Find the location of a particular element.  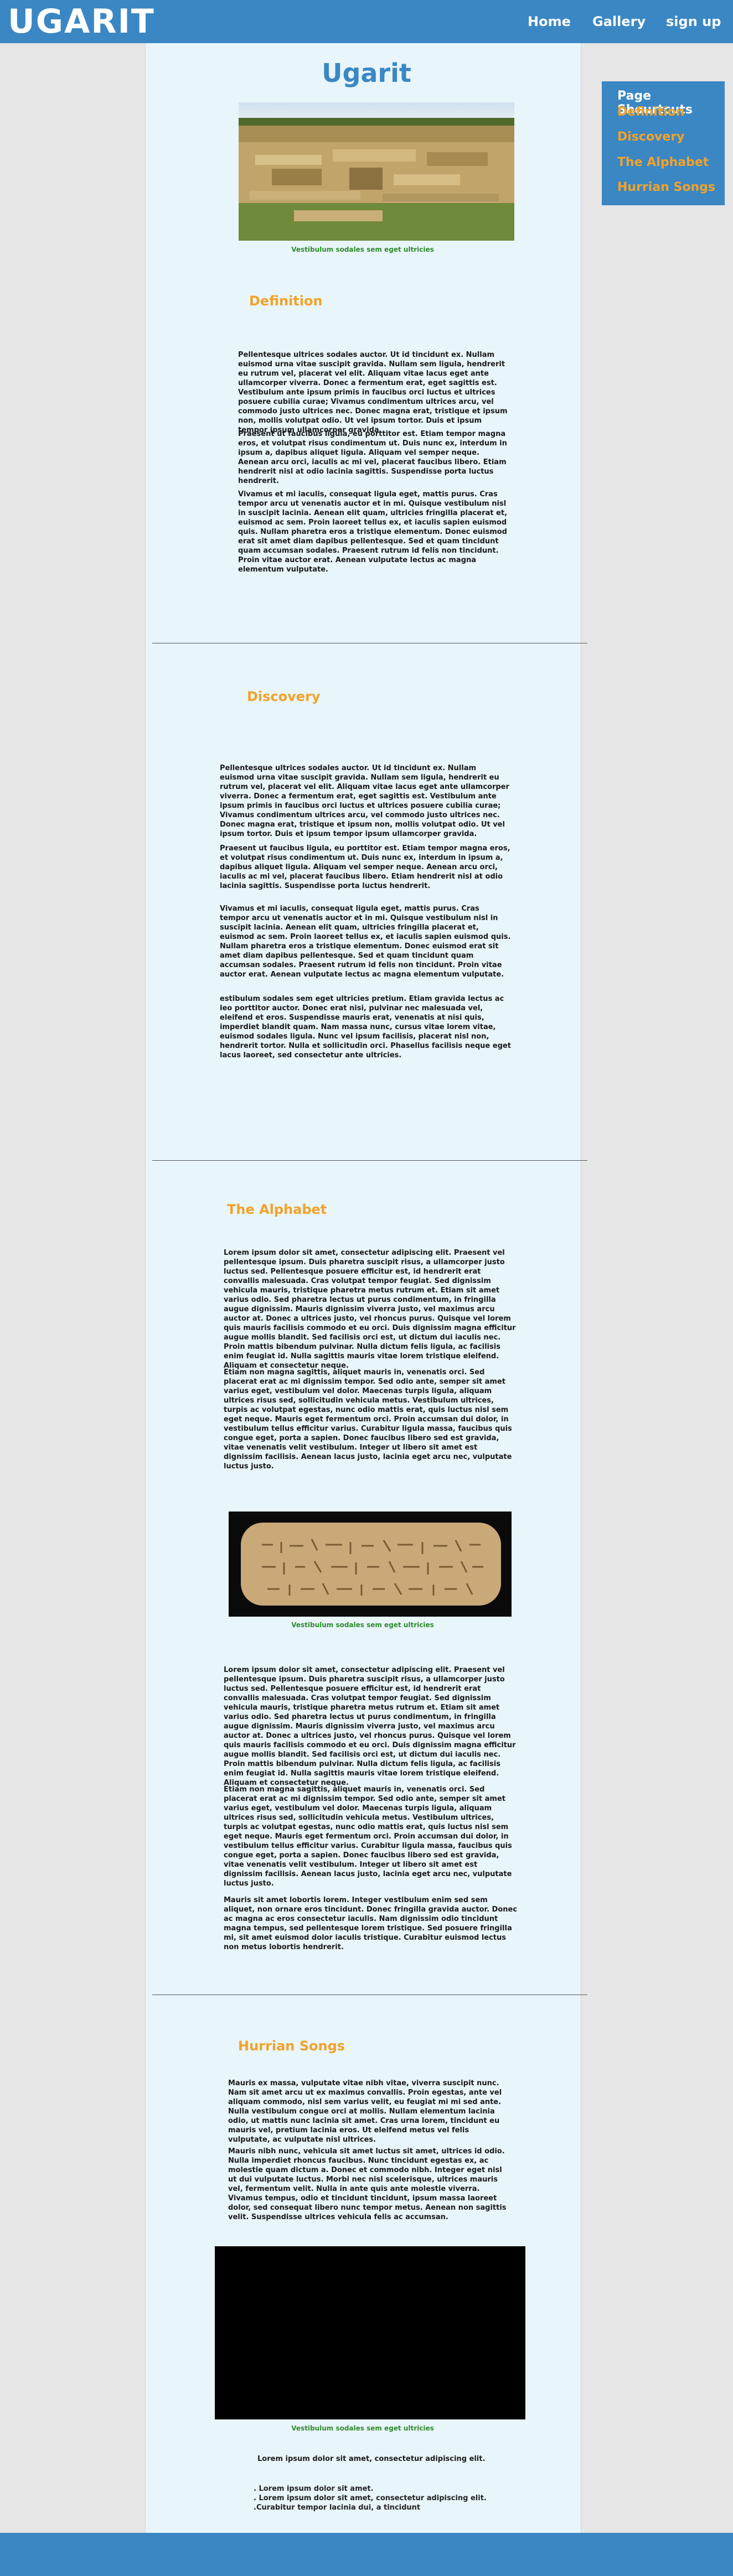

footer-bar is located at coordinates (366, 2554).